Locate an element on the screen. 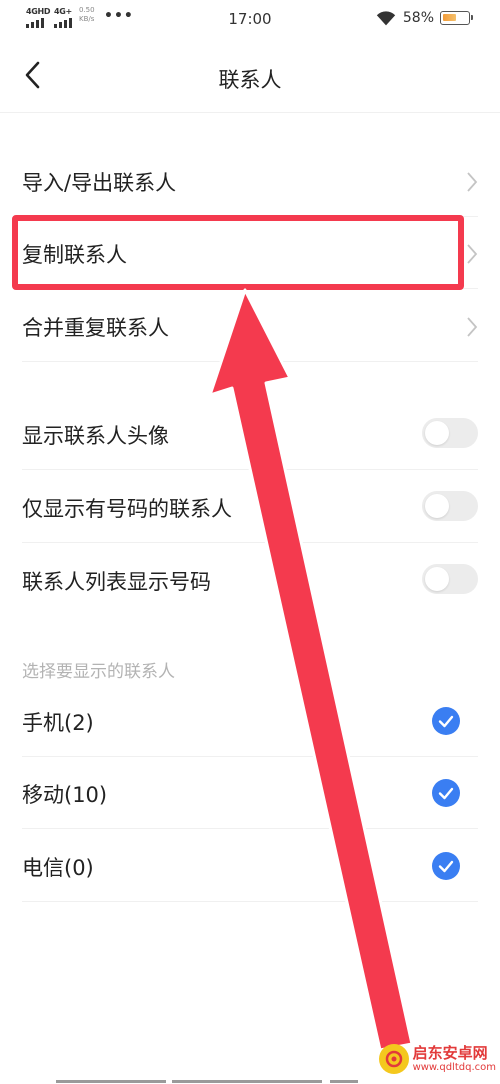 The width and height of the screenshot is (500, 1084). account-label: 电信(0) is located at coordinates (58, 868).